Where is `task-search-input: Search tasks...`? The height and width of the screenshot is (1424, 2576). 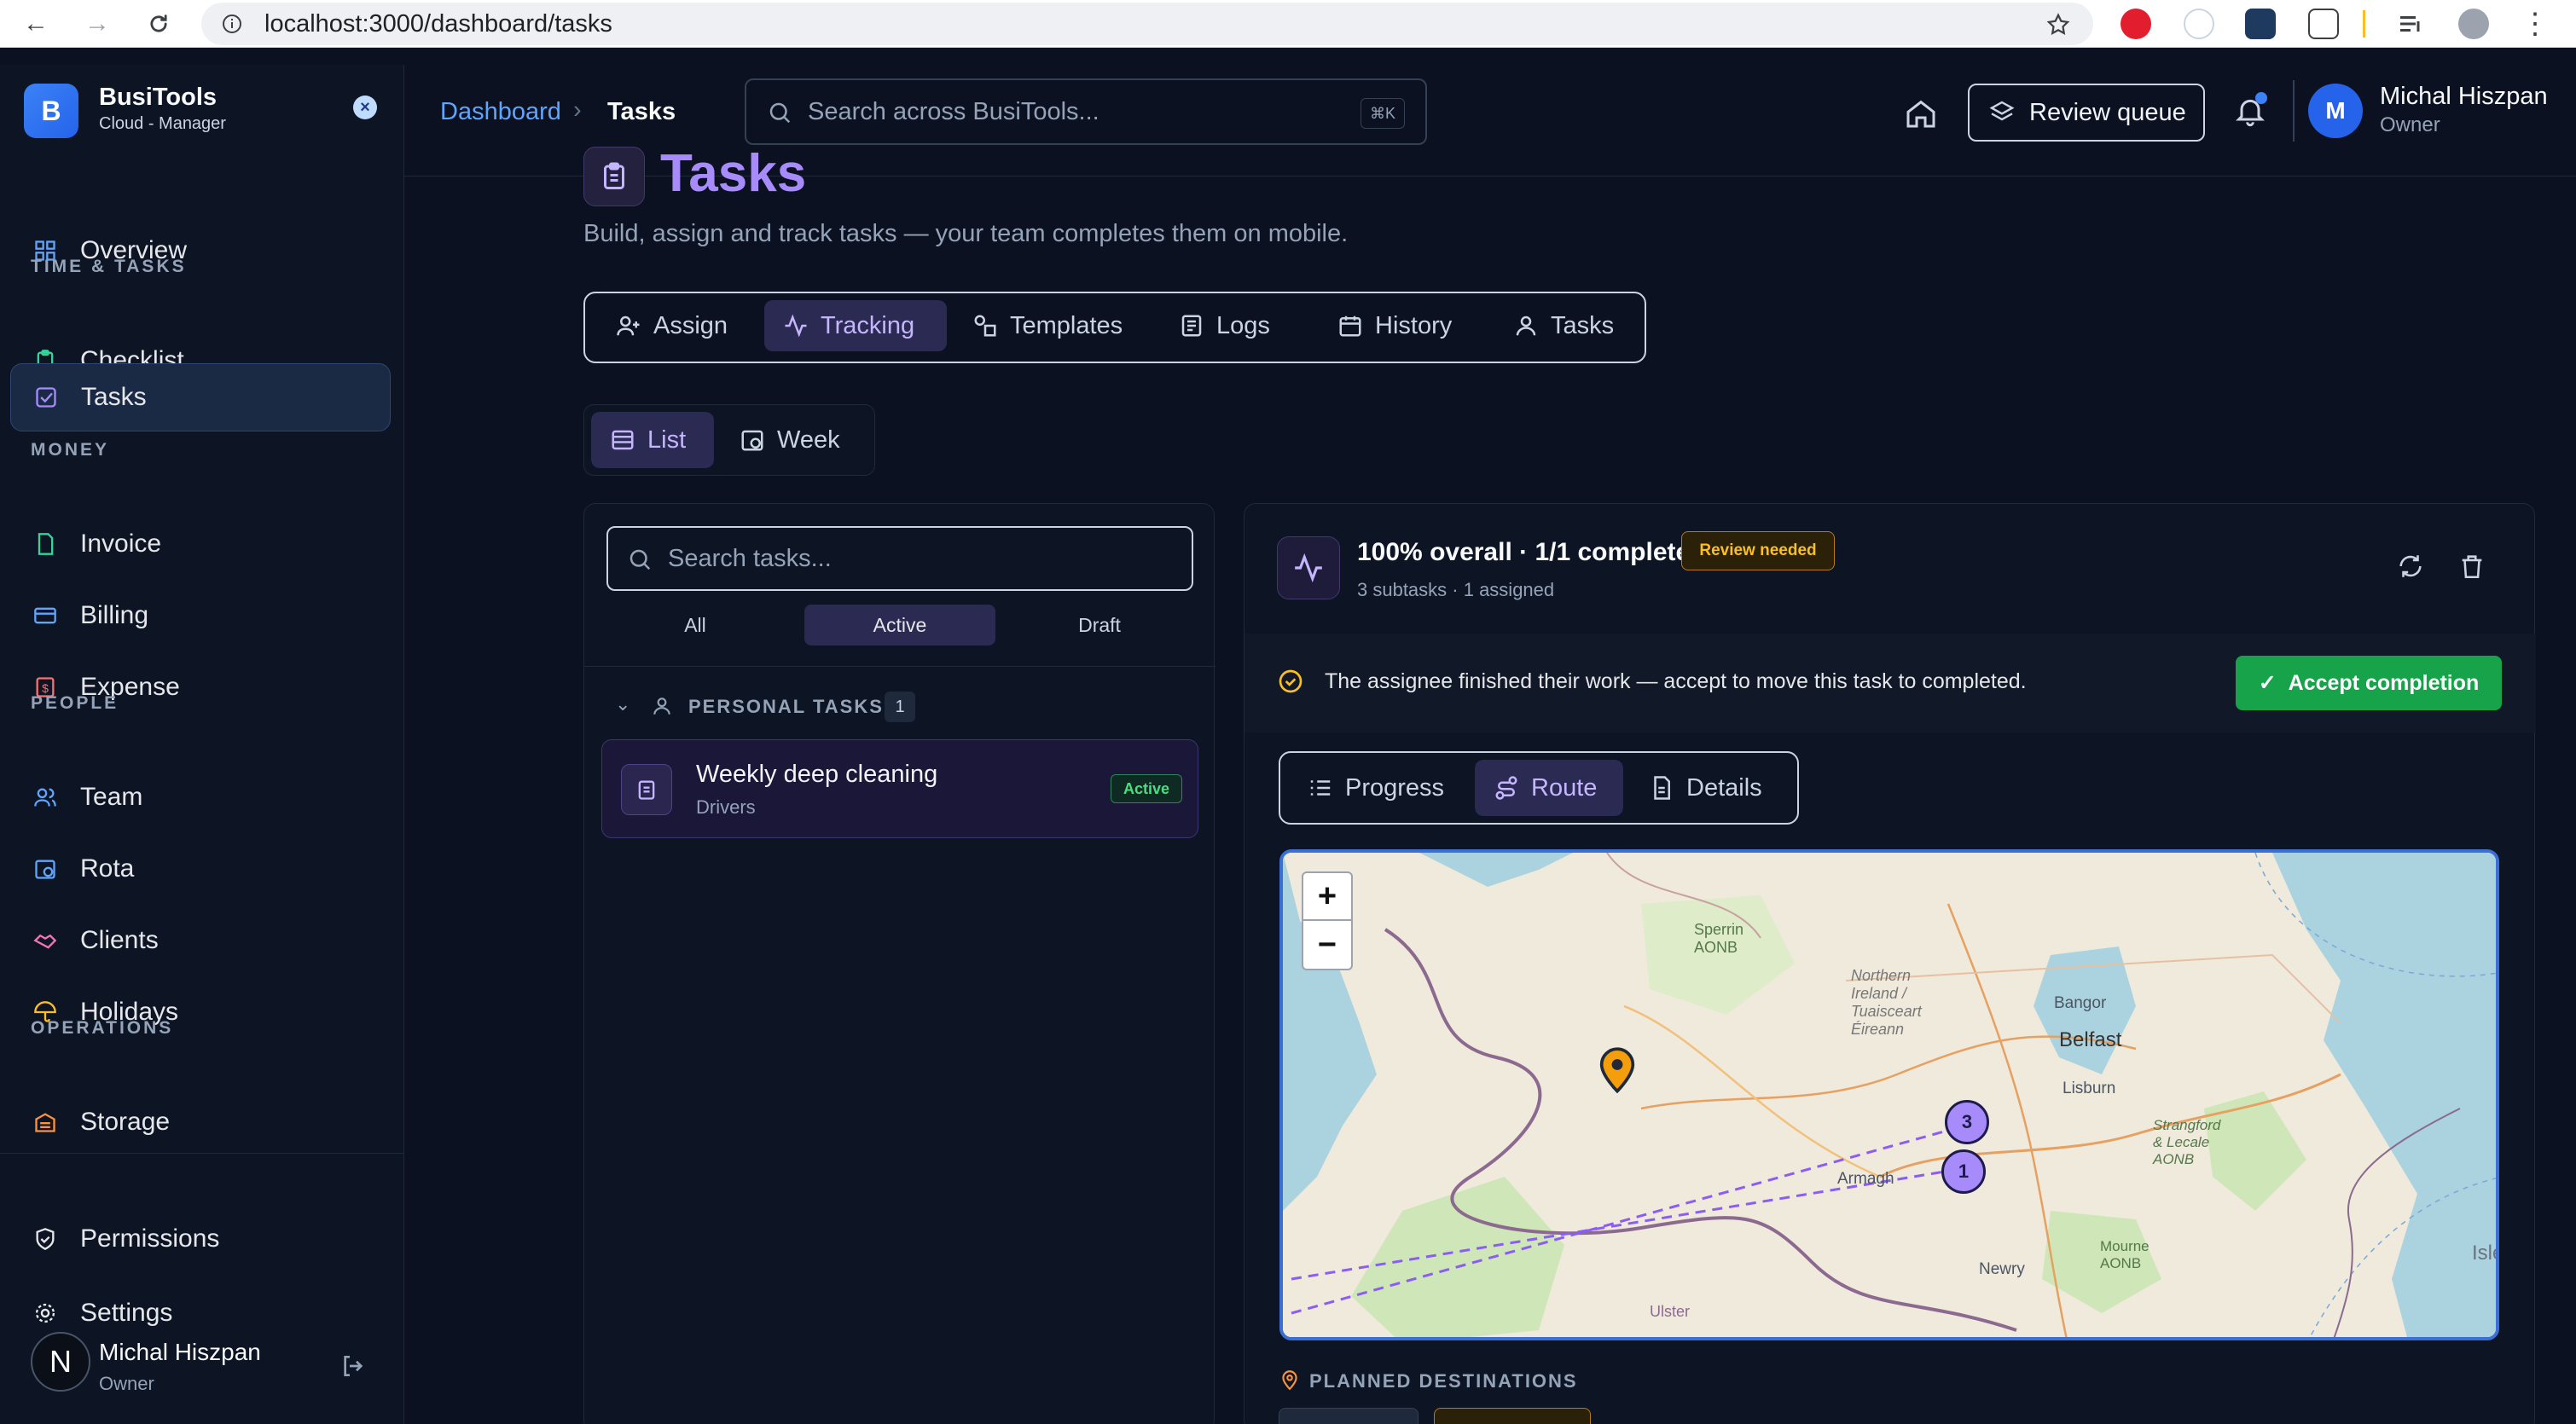 task-search-input: Search tasks... is located at coordinates (899, 558).